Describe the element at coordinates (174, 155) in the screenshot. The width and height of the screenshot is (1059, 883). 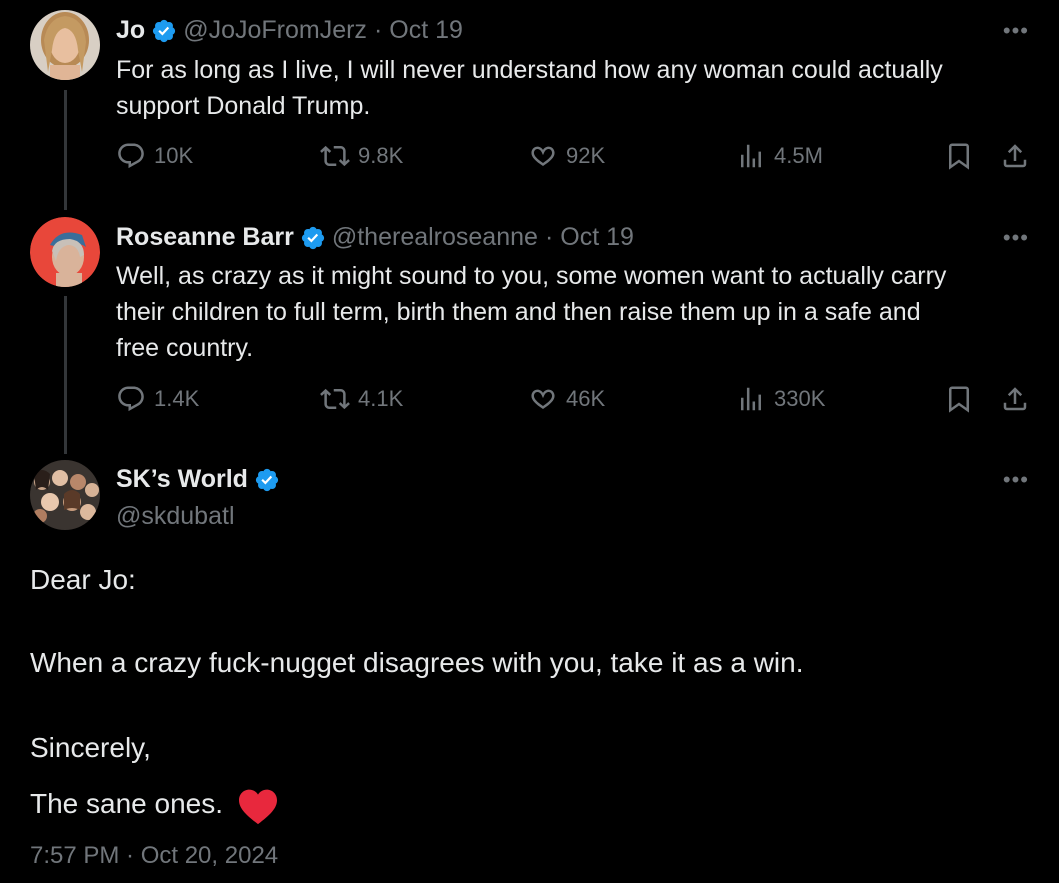
I see `reply-count: 10K` at that location.